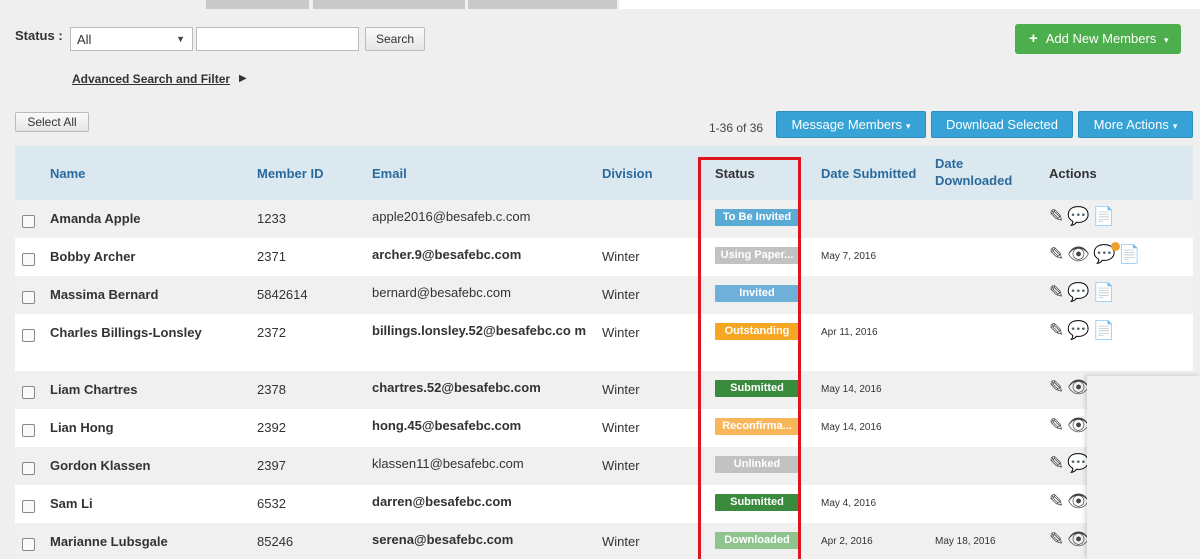 The image size is (1200, 559). Describe the element at coordinates (1079, 254) in the screenshot. I see `view-icon: 👁` at that location.